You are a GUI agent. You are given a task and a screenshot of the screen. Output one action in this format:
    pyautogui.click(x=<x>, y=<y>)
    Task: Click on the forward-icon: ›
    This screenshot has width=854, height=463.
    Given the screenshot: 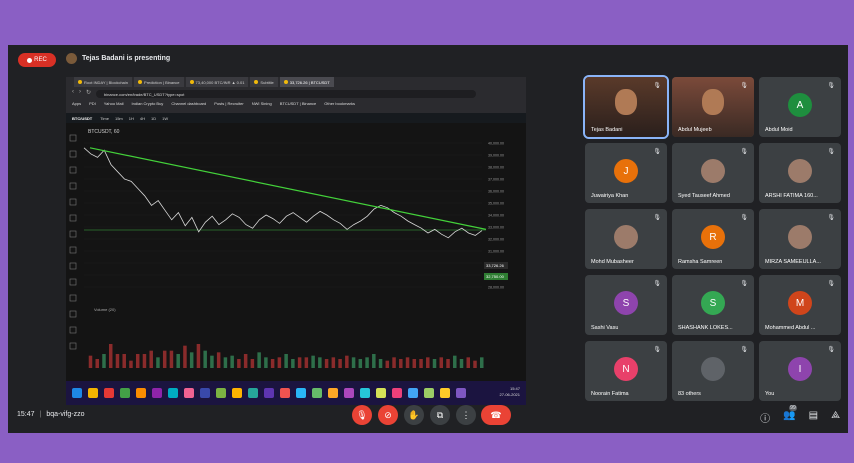 What is the action you would take?
    pyautogui.click(x=80, y=92)
    